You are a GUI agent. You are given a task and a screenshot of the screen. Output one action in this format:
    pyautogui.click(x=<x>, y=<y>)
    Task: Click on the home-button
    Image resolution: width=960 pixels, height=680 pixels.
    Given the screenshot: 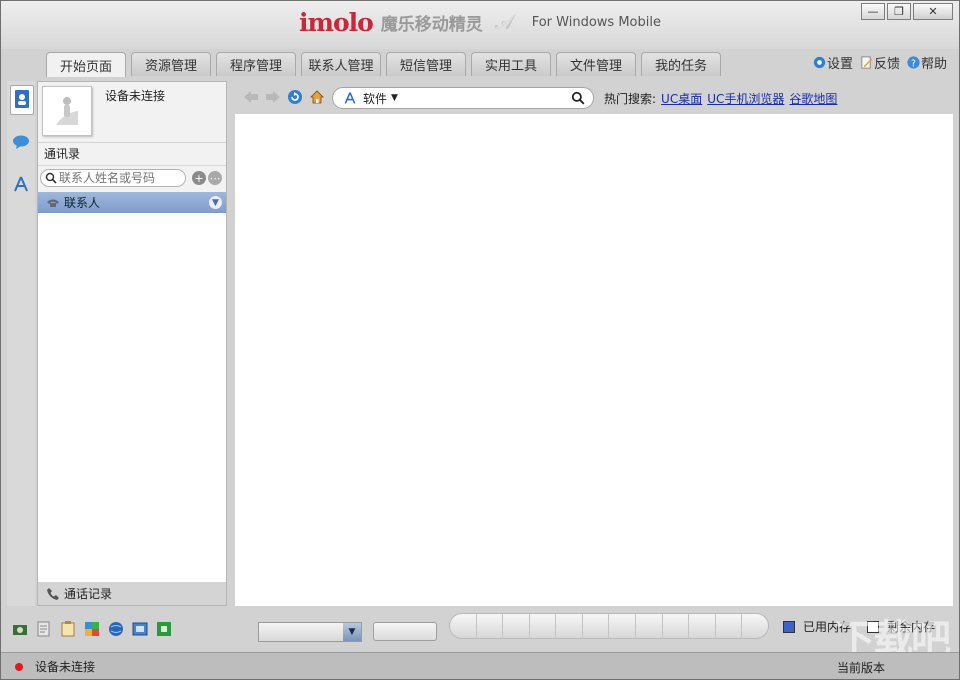 What is the action you would take?
    pyautogui.click(x=317, y=98)
    